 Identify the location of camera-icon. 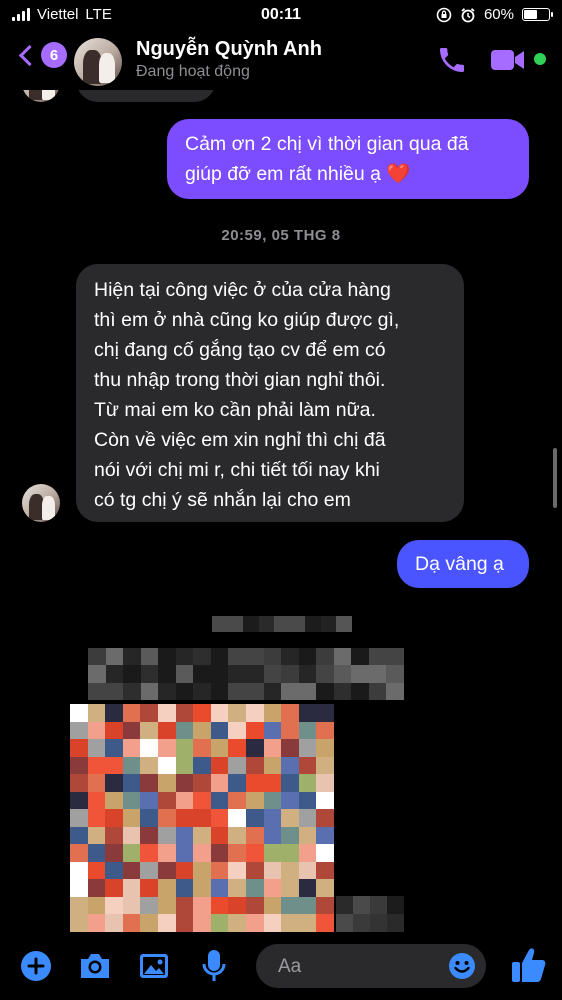
(95, 966).